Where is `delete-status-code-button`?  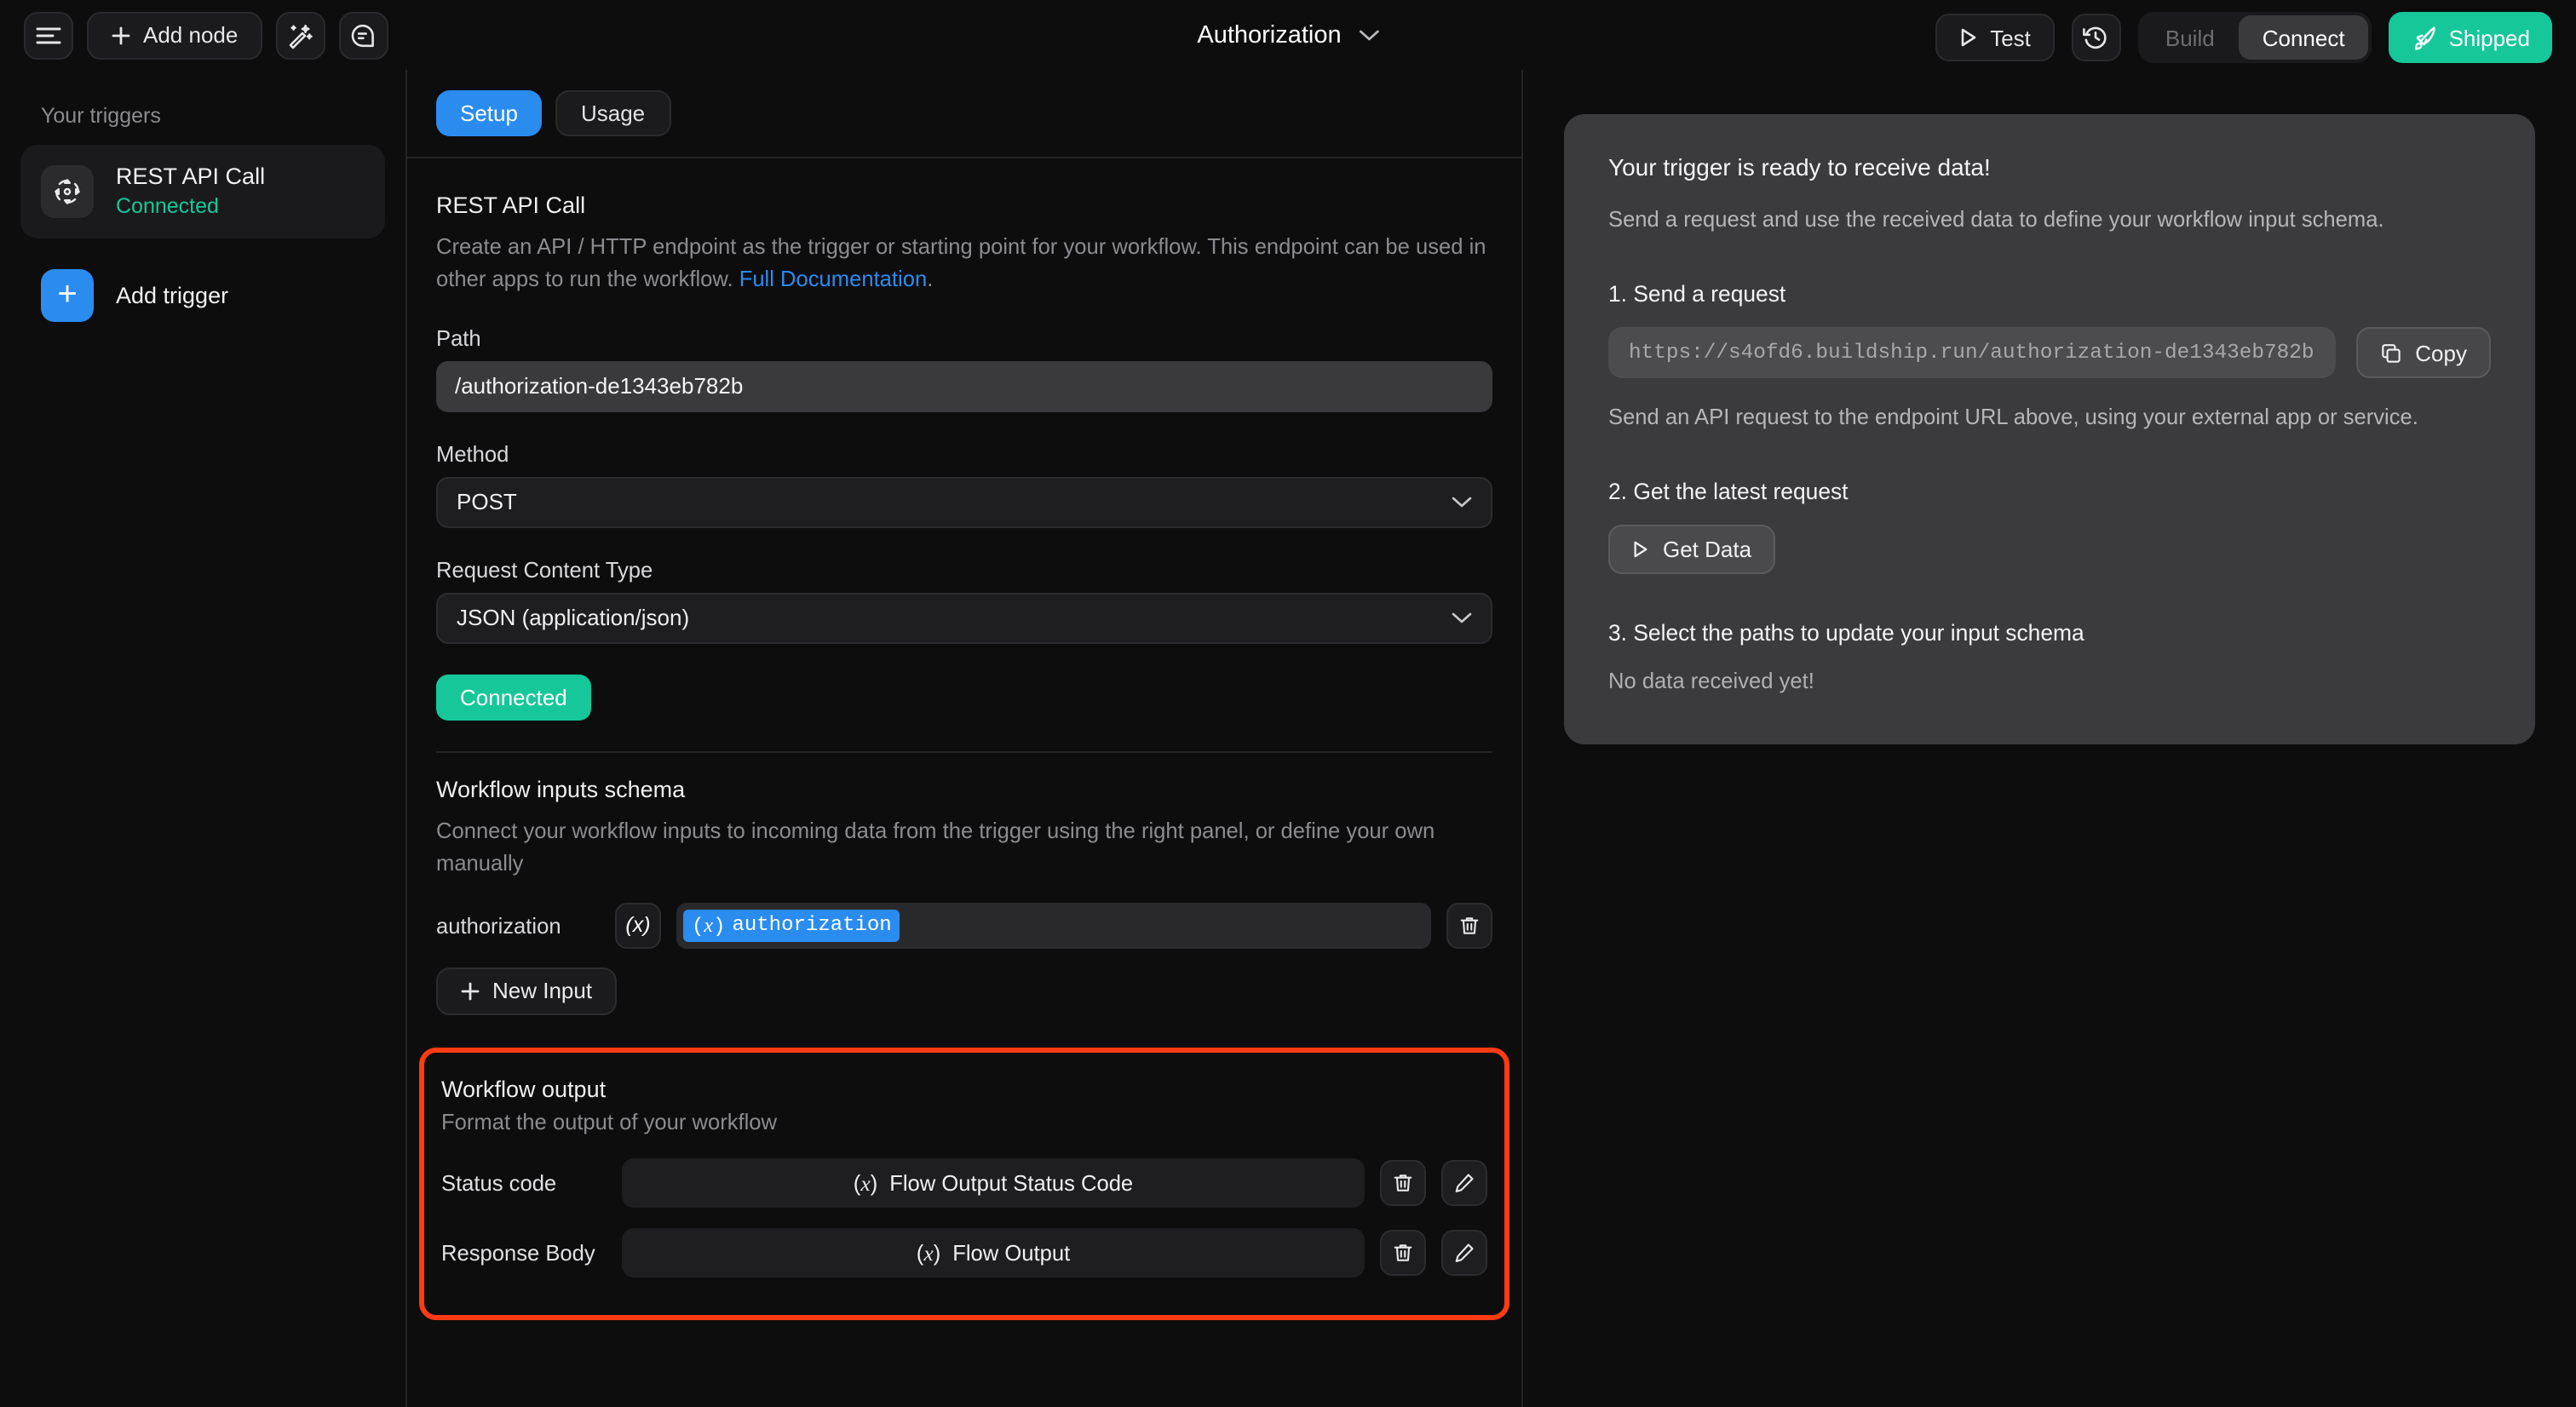 delete-status-code-button is located at coordinates (1403, 1183).